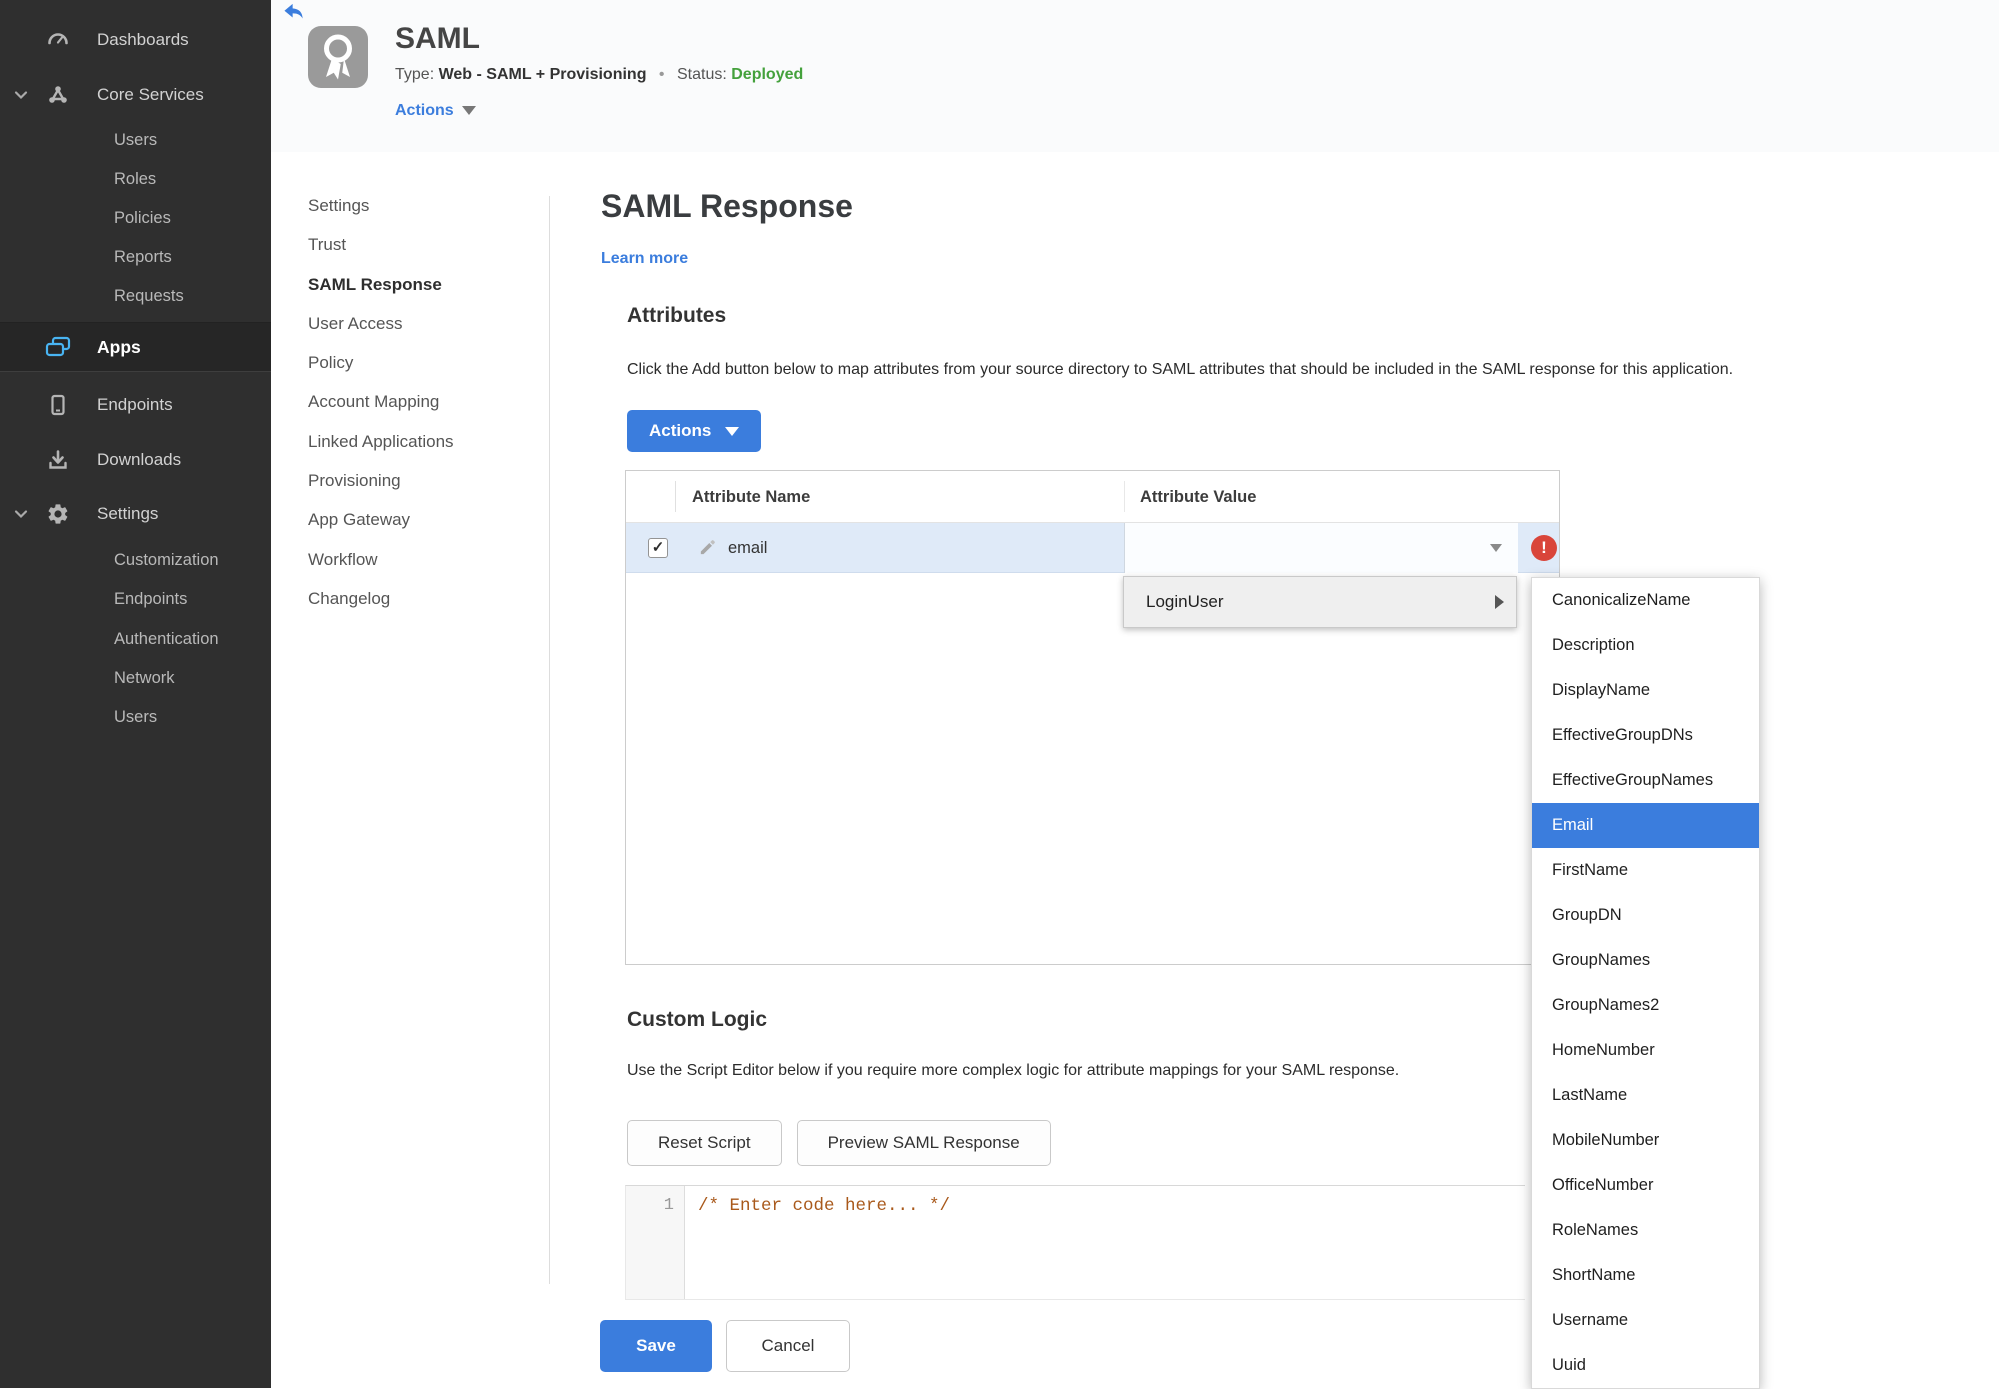 This screenshot has width=1999, height=1389. What do you see at coordinates (1645, 735) in the screenshot?
I see `submenu-item: EffectiveGroupDNs` at bounding box center [1645, 735].